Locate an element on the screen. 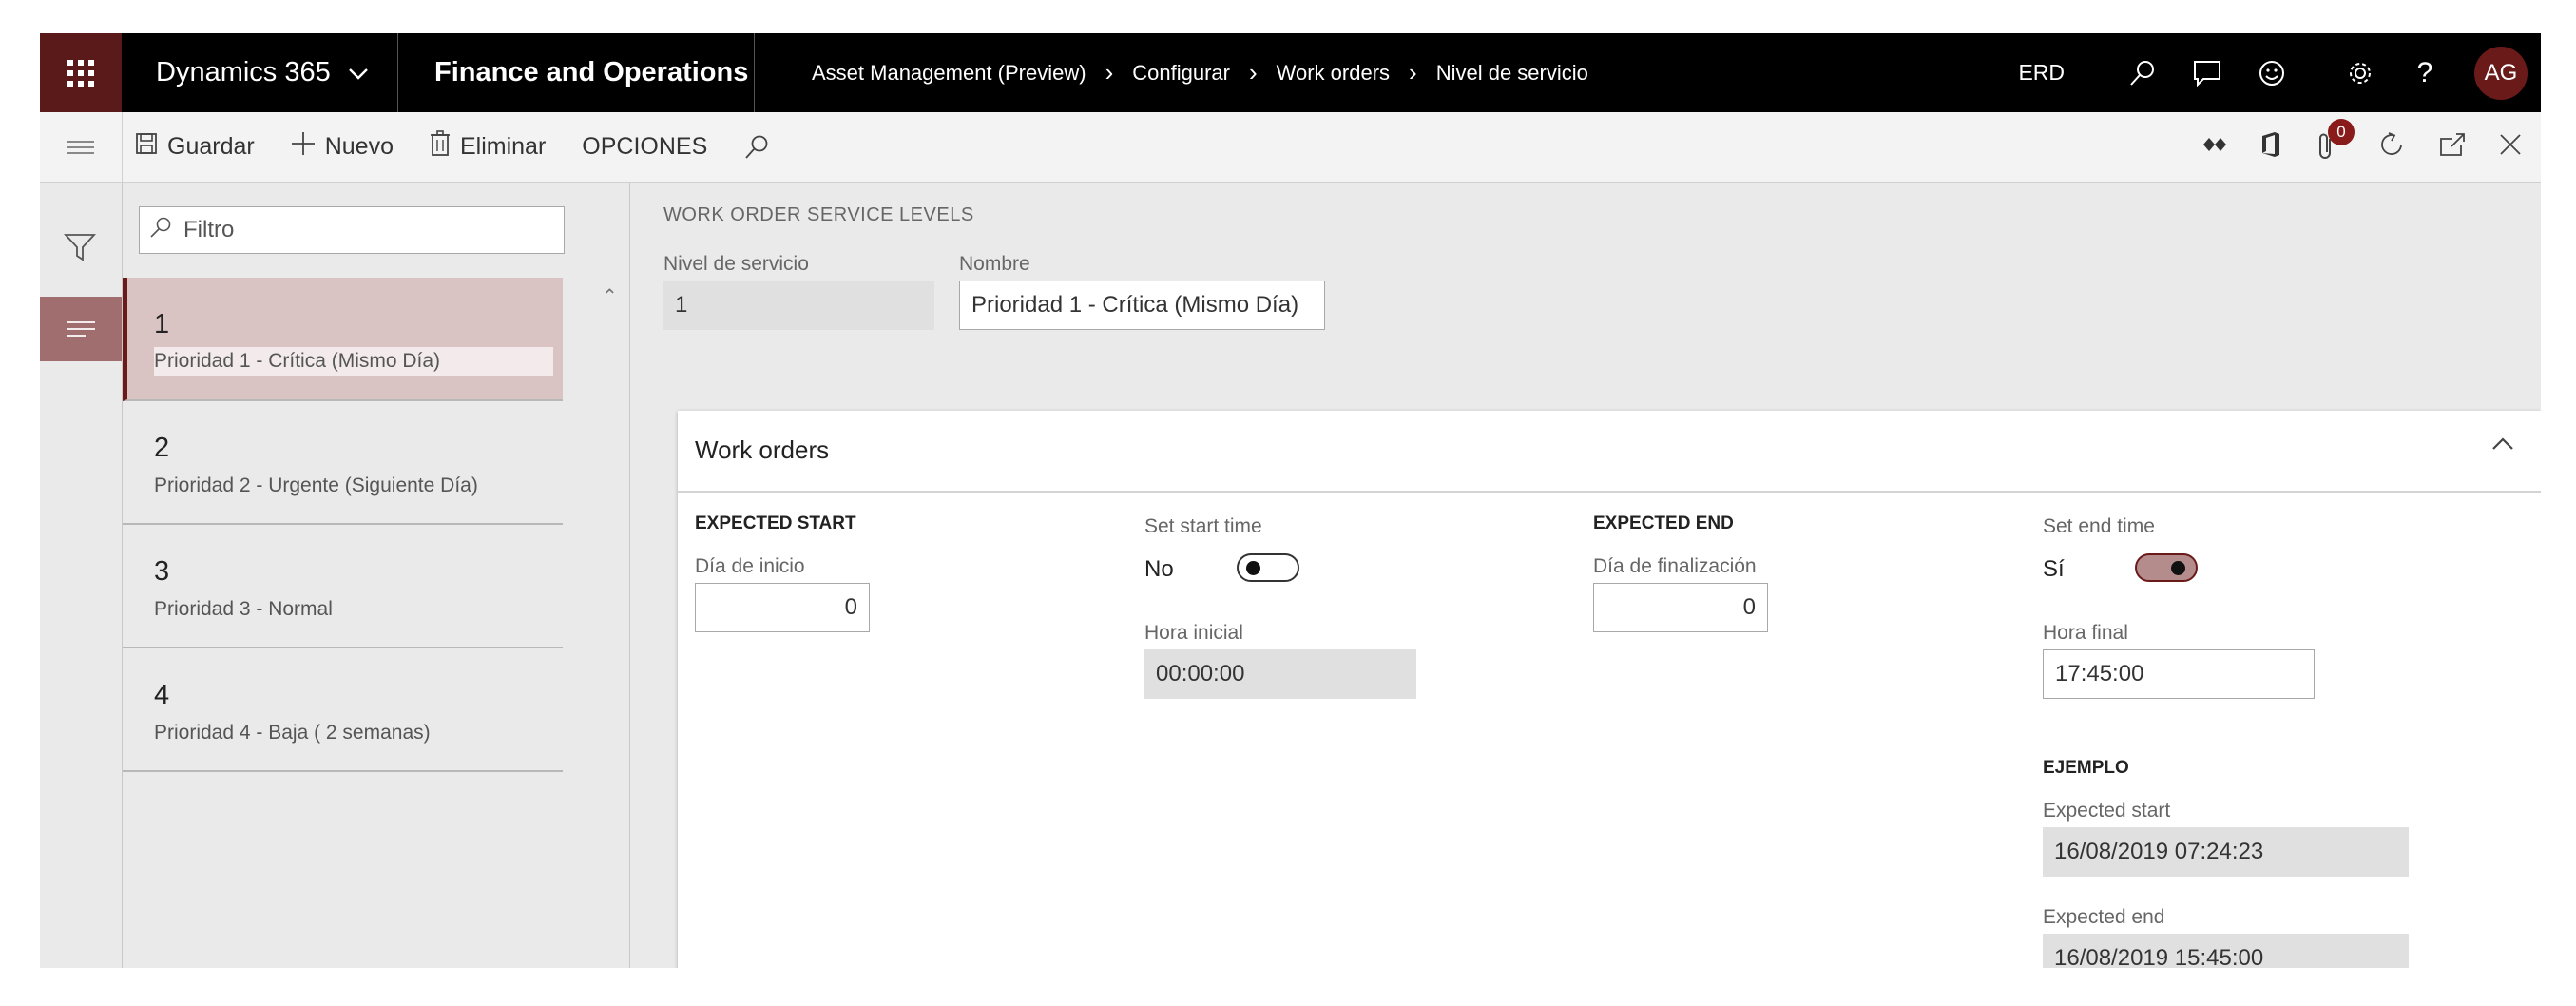 The height and width of the screenshot is (1006, 2576). expected-end-heading: EXPECTED END is located at coordinates (1663, 523).